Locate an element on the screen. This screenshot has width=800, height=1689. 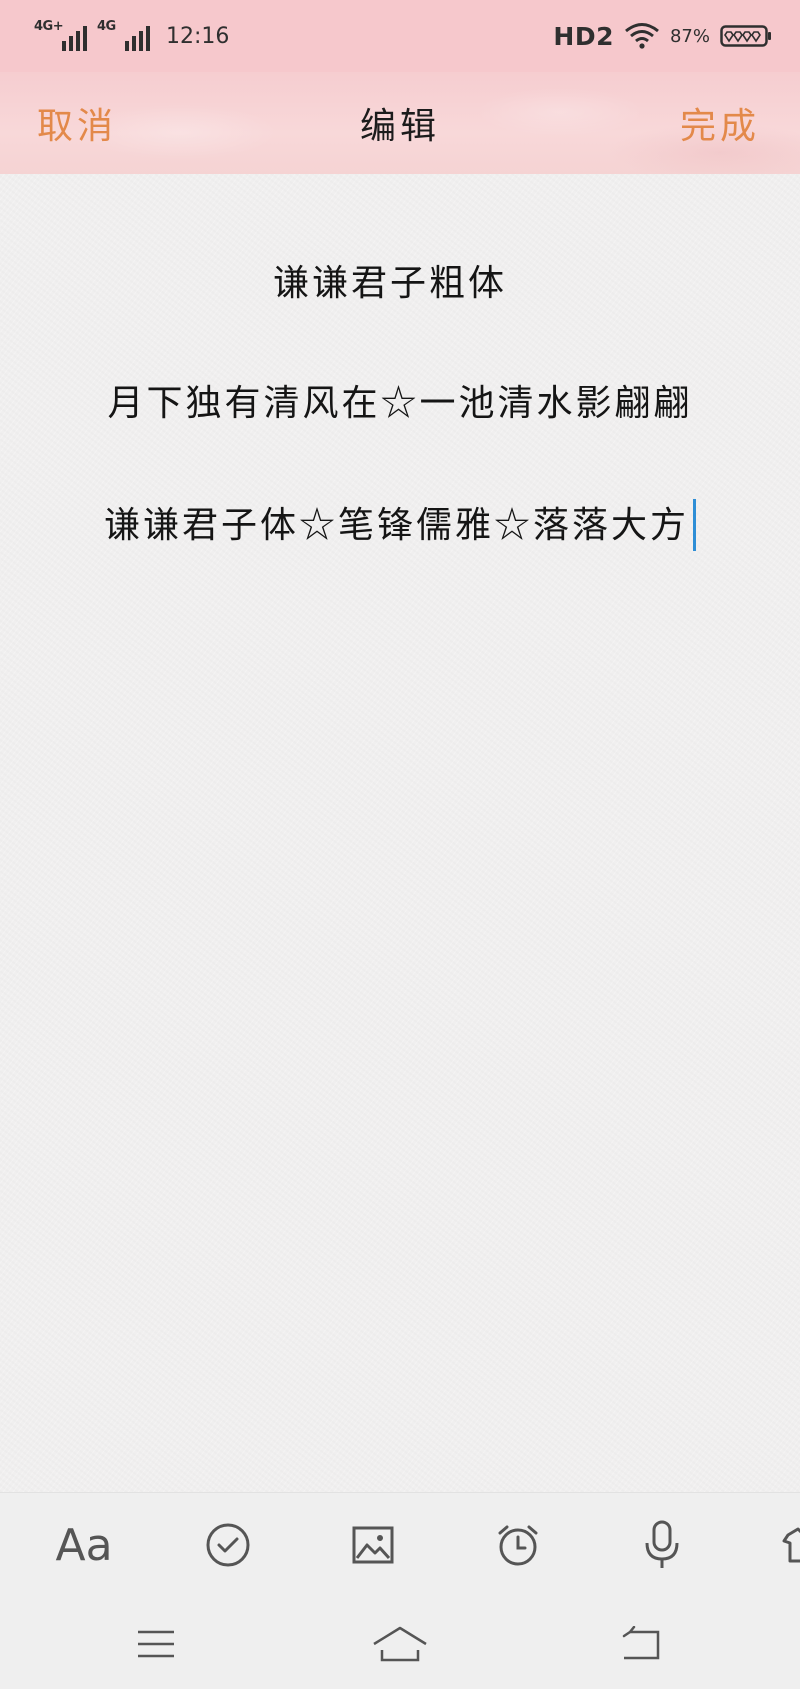
battery-icon is located at coordinates (746, 36).